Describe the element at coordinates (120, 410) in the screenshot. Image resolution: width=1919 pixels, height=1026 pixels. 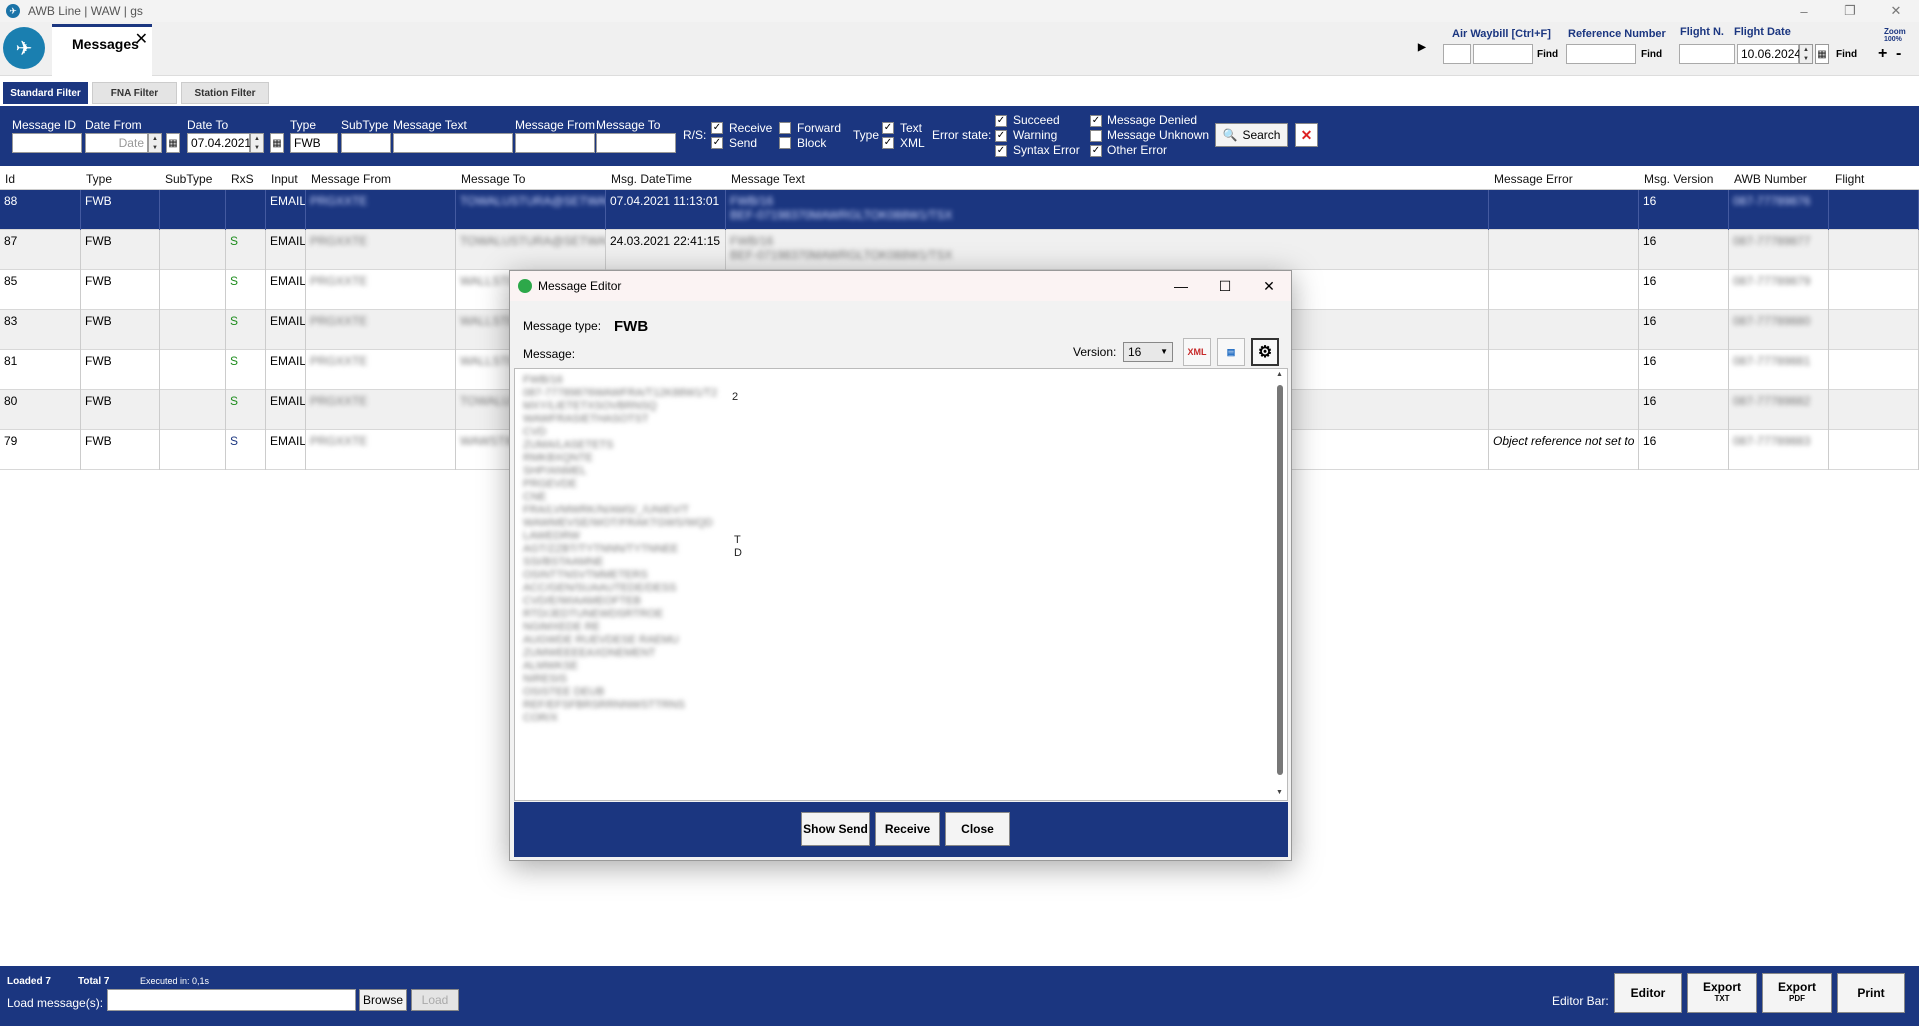
I see `cell-type: FWB` at that location.